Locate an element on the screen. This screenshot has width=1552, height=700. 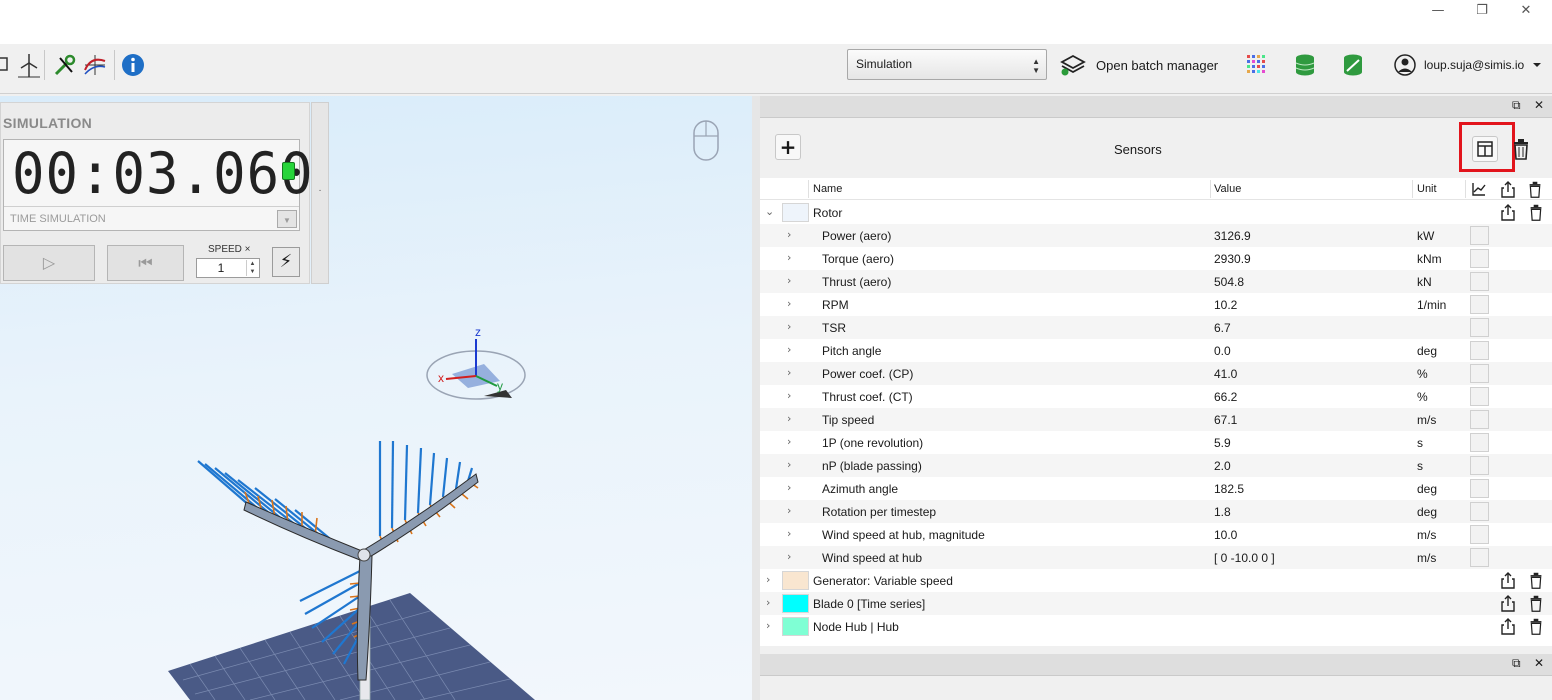
speed-spinbox: 1 ▲ ▼ is located at coordinates (228, 268).